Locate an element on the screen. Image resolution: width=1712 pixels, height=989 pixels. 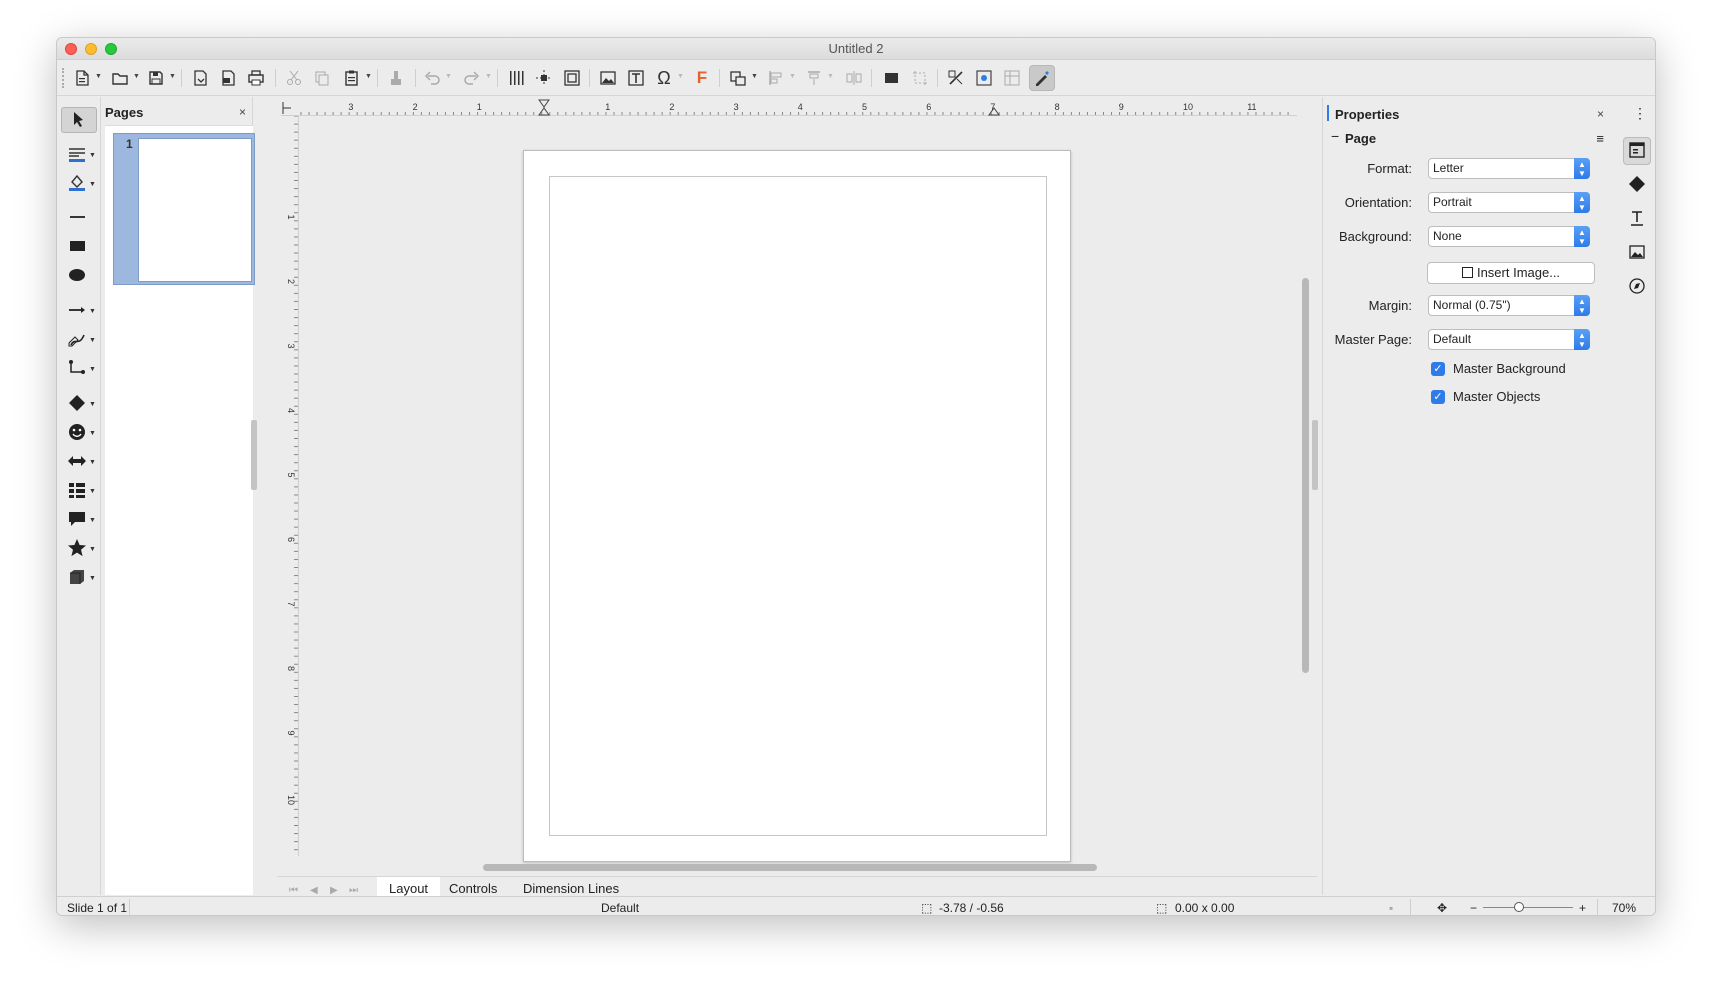
next-layer-icon: ▶ is located at coordinates (334, 890).